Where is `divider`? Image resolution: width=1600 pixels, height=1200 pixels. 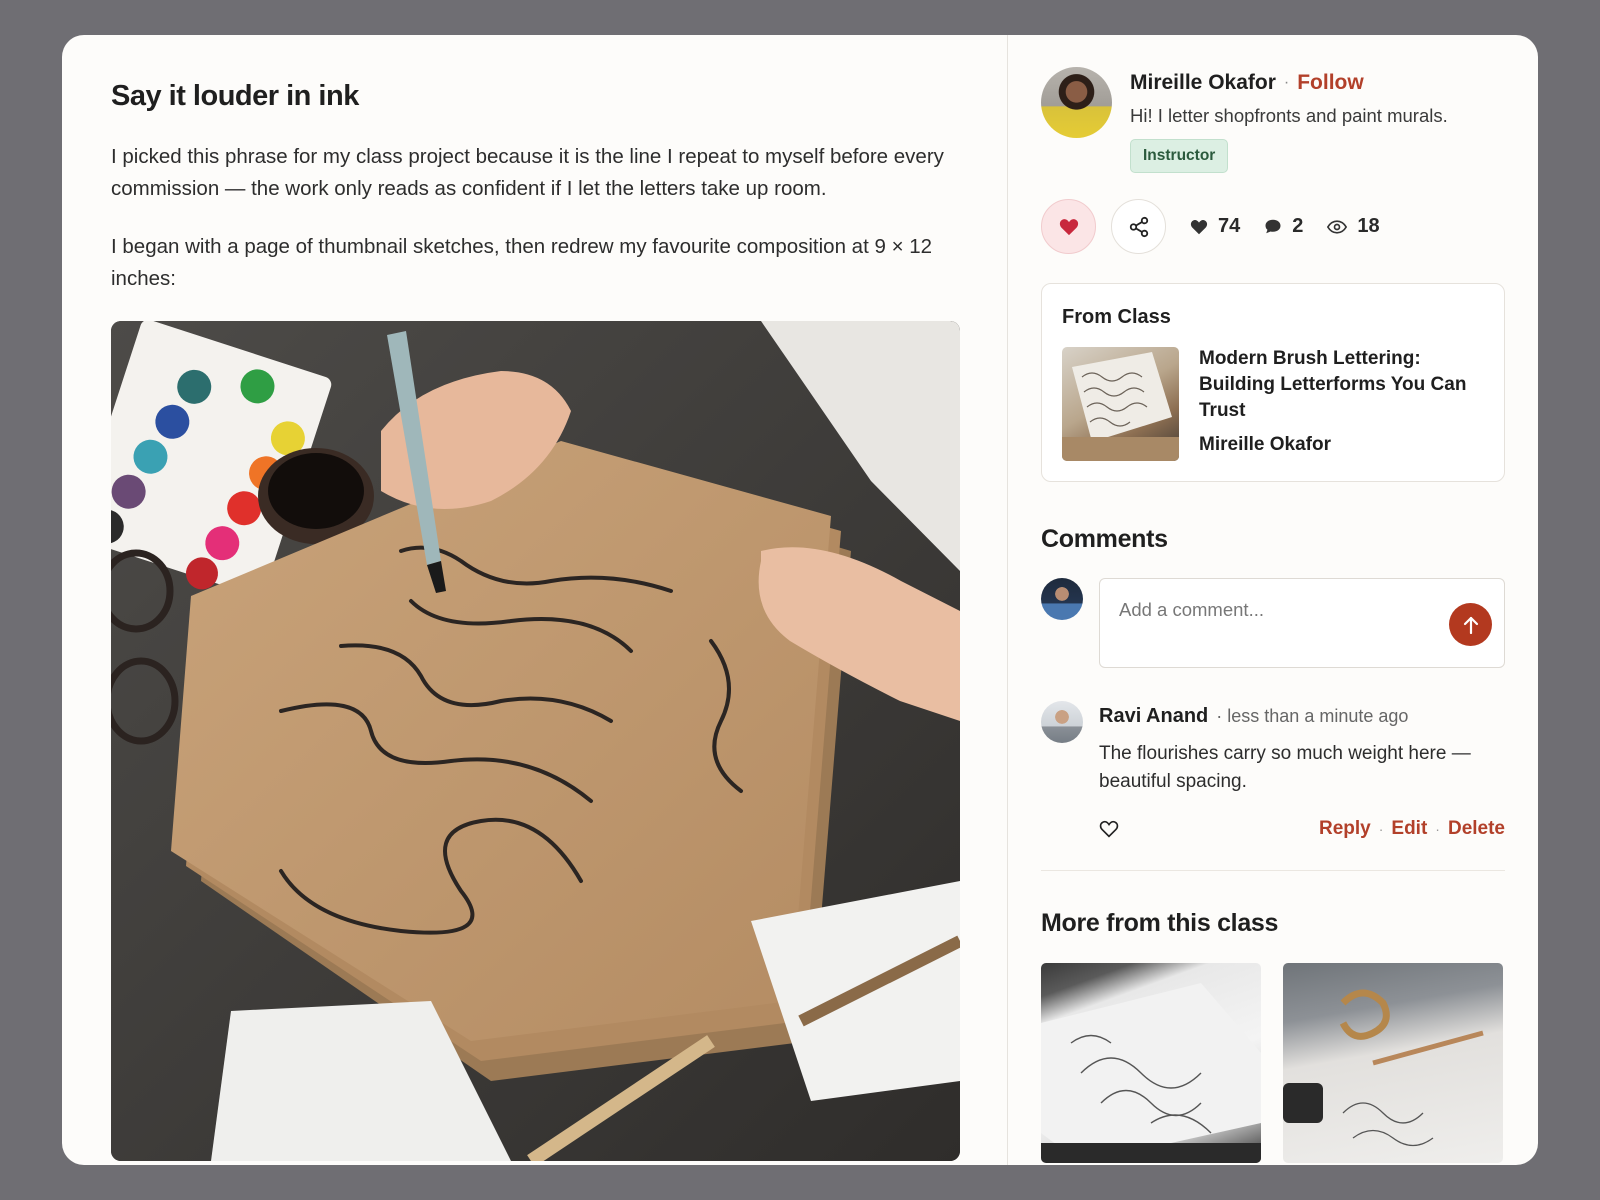 divider is located at coordinates (1273, 870).